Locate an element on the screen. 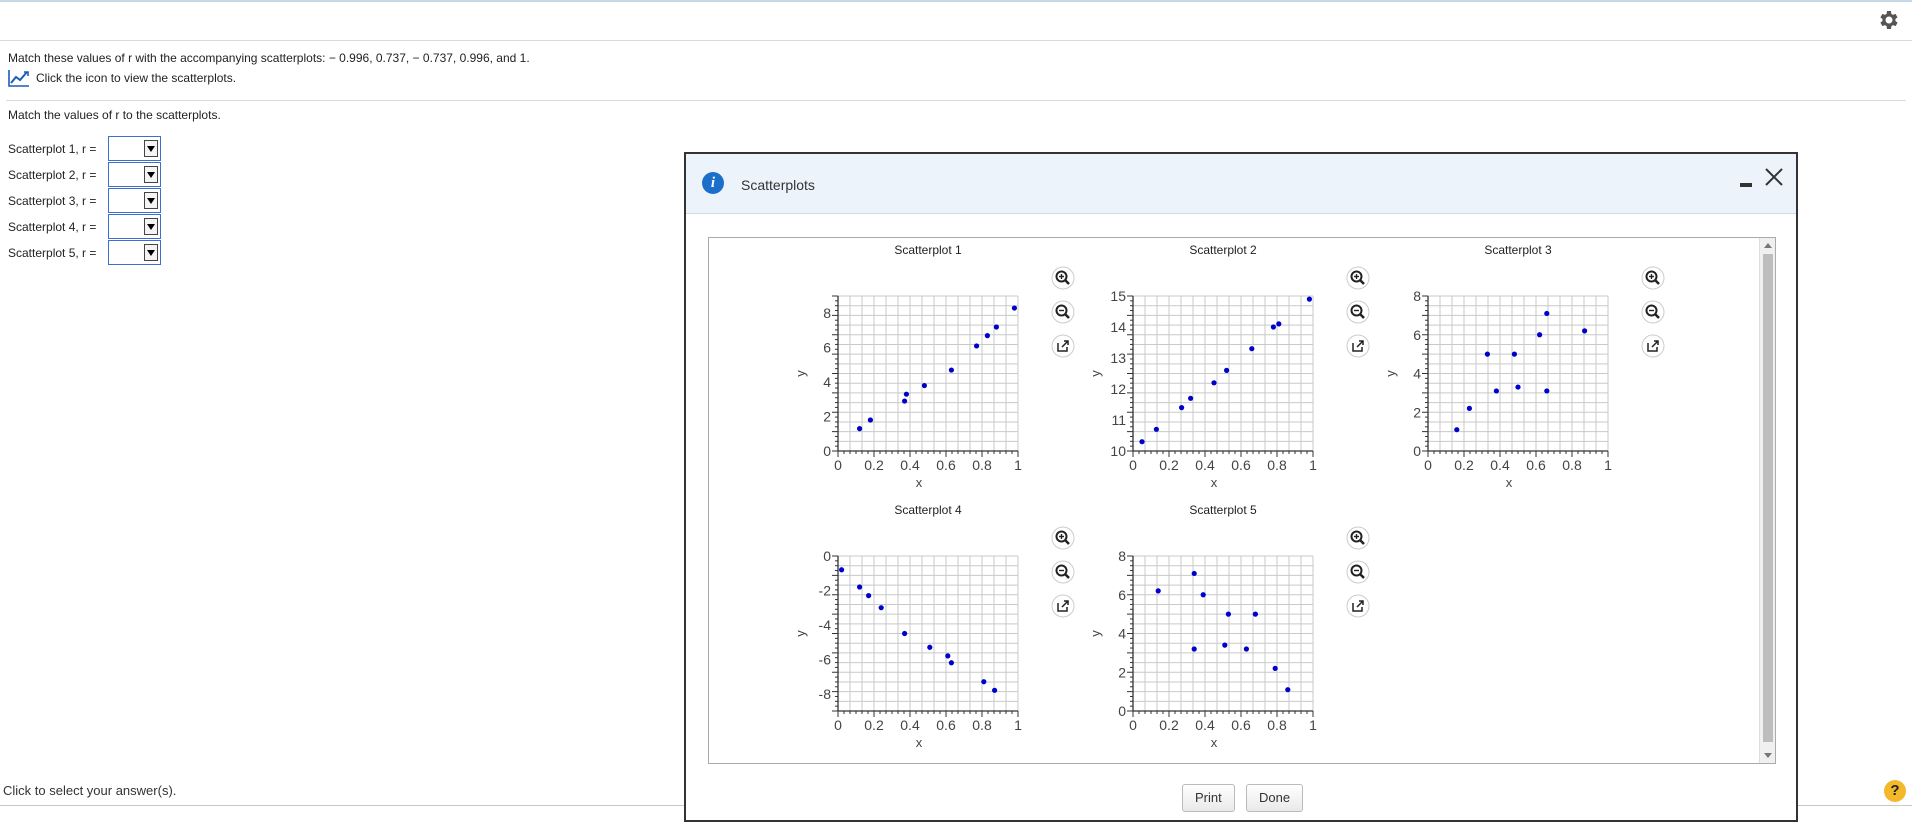 The height and width of the screenshot is (822, 1912). close-icon is located at coordinates (1774, 177).